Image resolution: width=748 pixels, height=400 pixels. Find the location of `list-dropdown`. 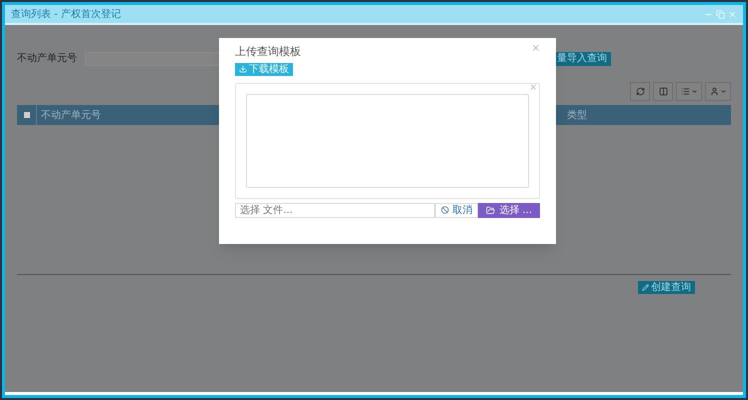

list-dropdown is located at coordinates (689, 91).